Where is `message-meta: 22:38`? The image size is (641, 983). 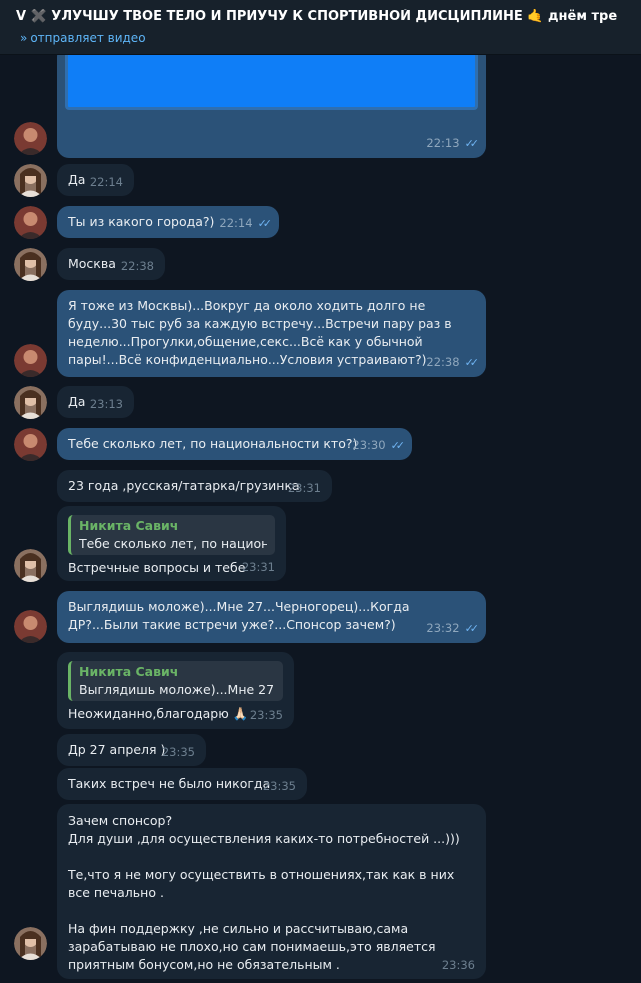
message-meta: 22:38 is located at coordinates (137, 266).